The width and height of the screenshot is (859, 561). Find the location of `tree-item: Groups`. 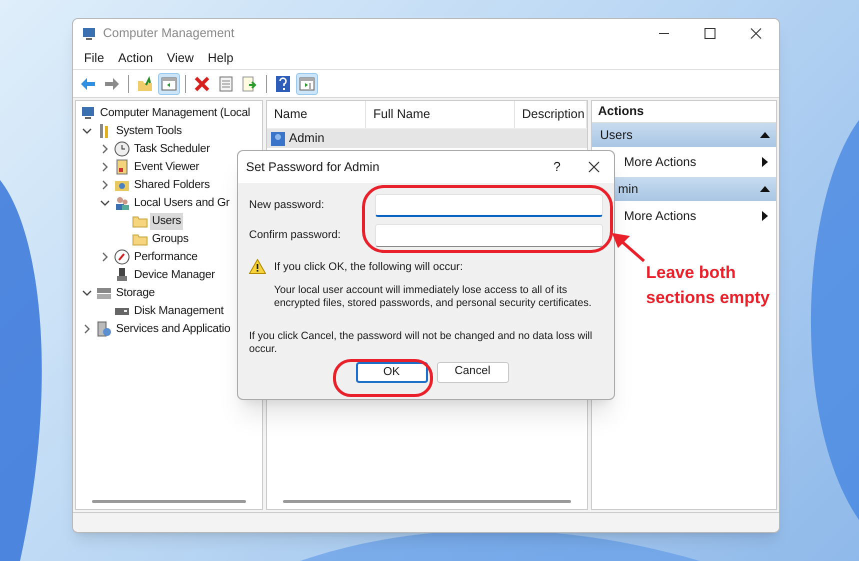

tree-item: Groups is located at coordinates (170, 239).